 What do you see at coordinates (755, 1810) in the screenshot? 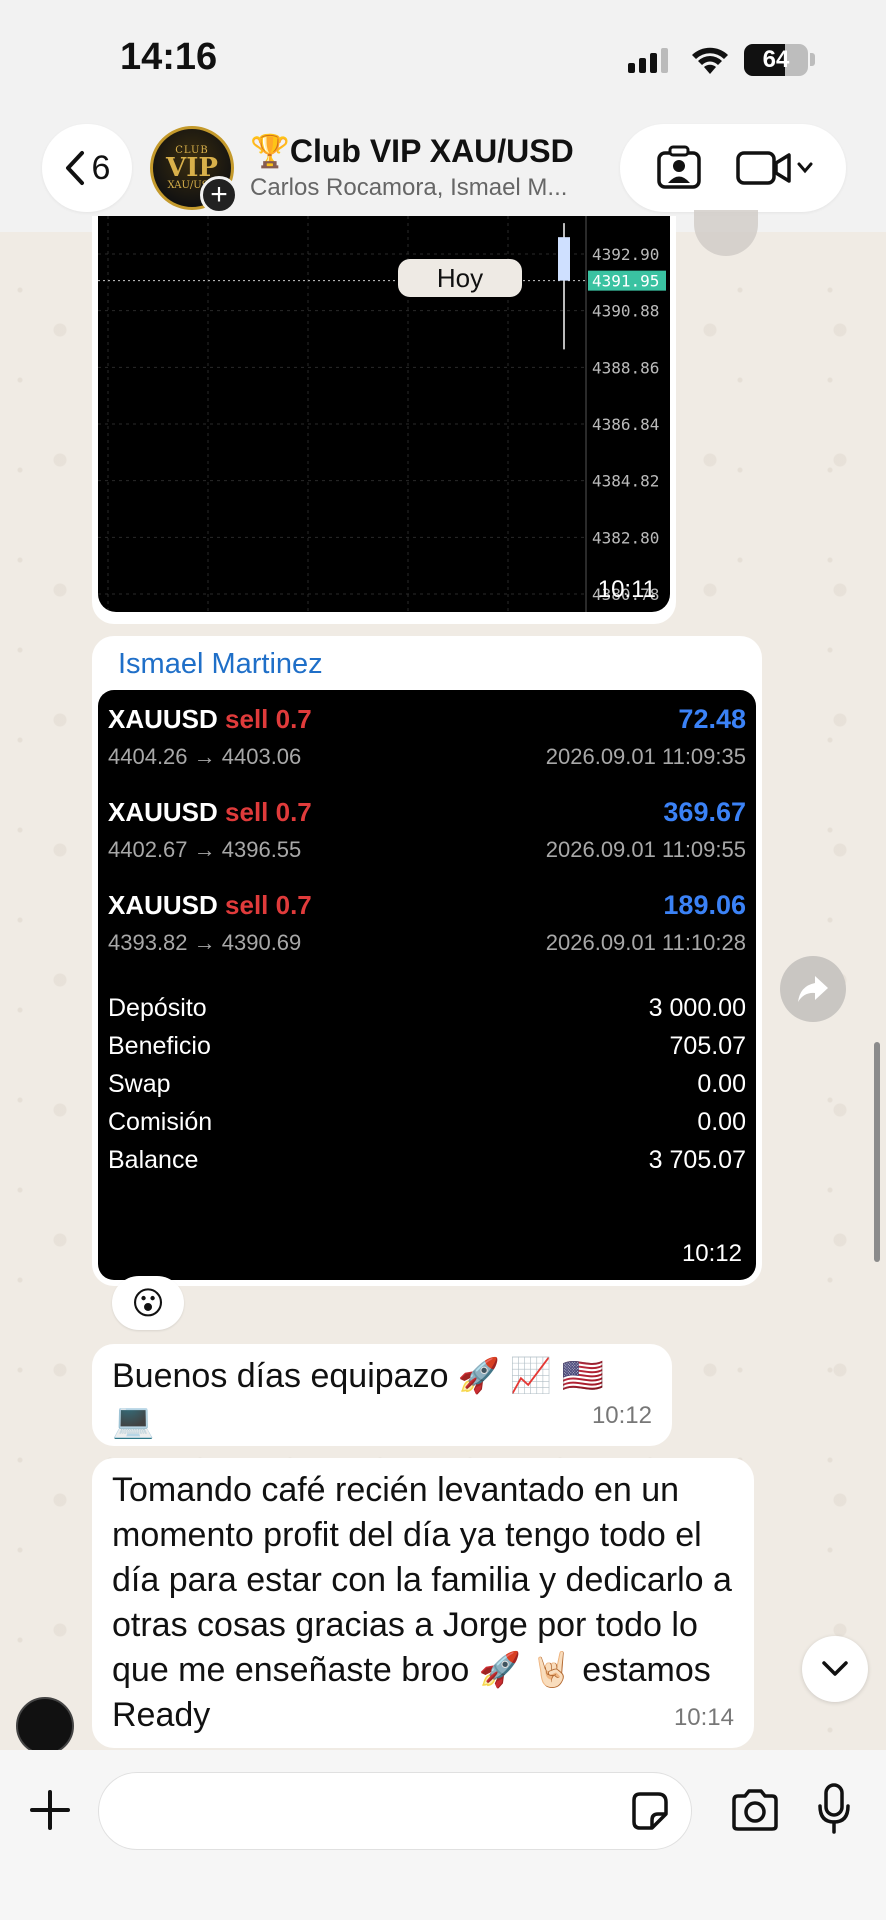
I see `camera-icon` at bounding box center [755, 1810].